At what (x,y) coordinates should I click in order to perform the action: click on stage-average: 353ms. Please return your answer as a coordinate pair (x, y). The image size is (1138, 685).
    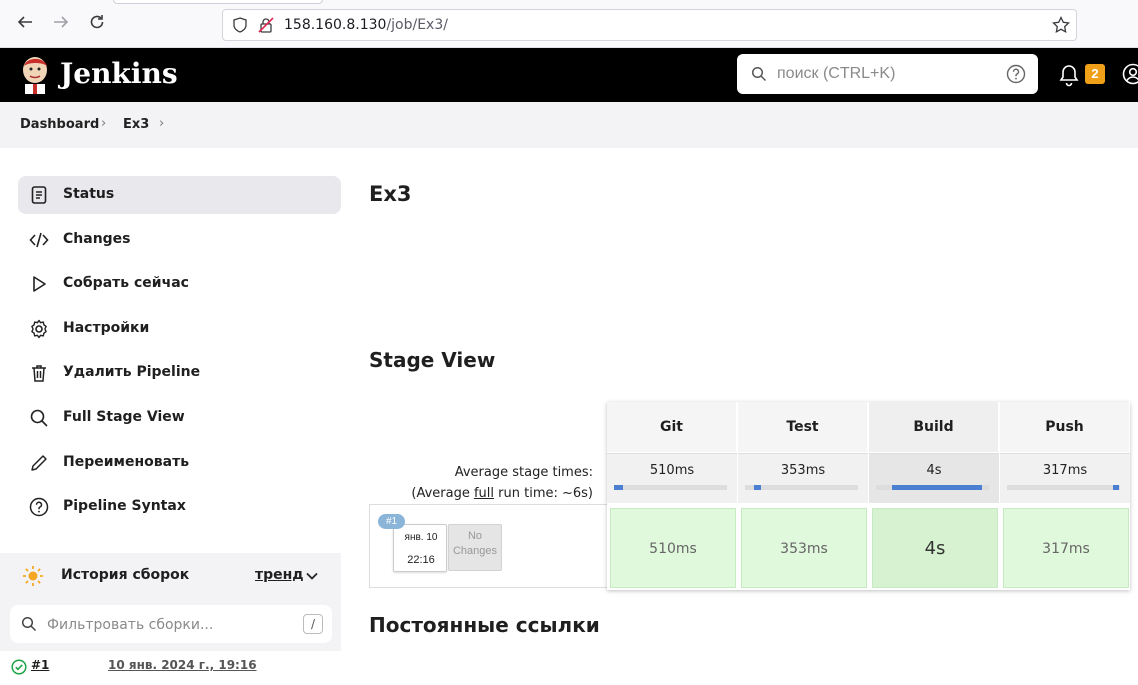
    Looking at the image, I should click on (803, 478).